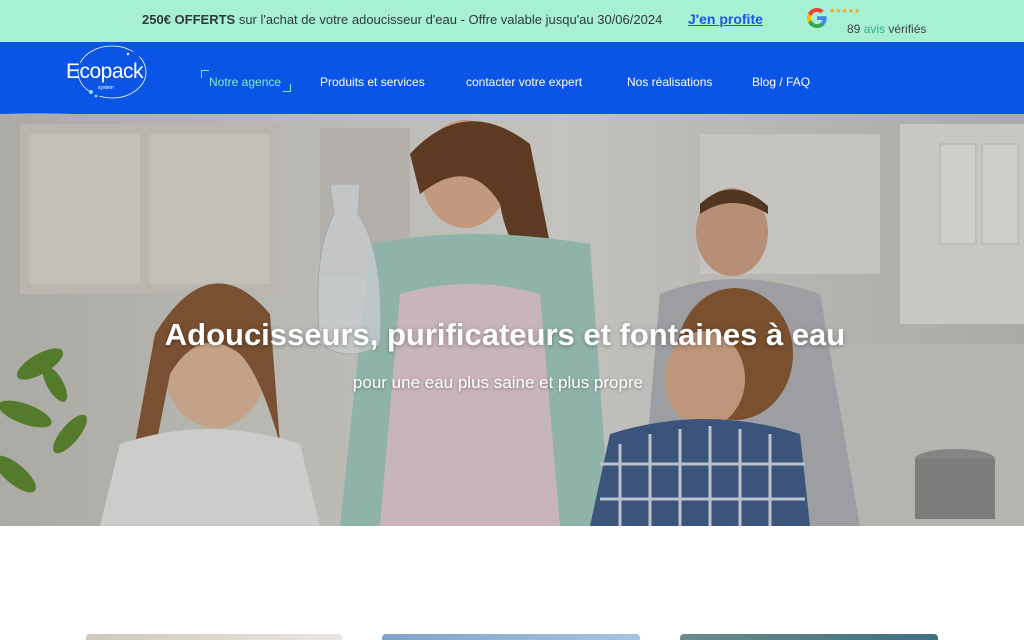  Describe the element at coordinates (498, 382) in the screenshot. I see `hero-subtitle: pour une eau plus saine et plus propre` at that location.